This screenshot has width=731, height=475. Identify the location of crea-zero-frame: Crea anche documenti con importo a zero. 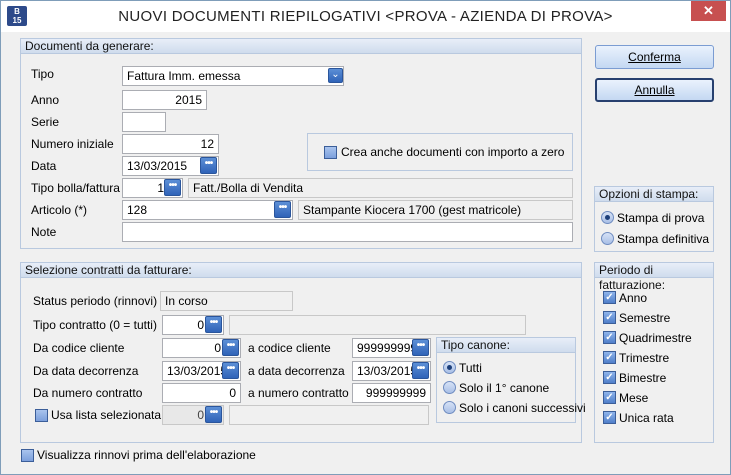
(440, 152).